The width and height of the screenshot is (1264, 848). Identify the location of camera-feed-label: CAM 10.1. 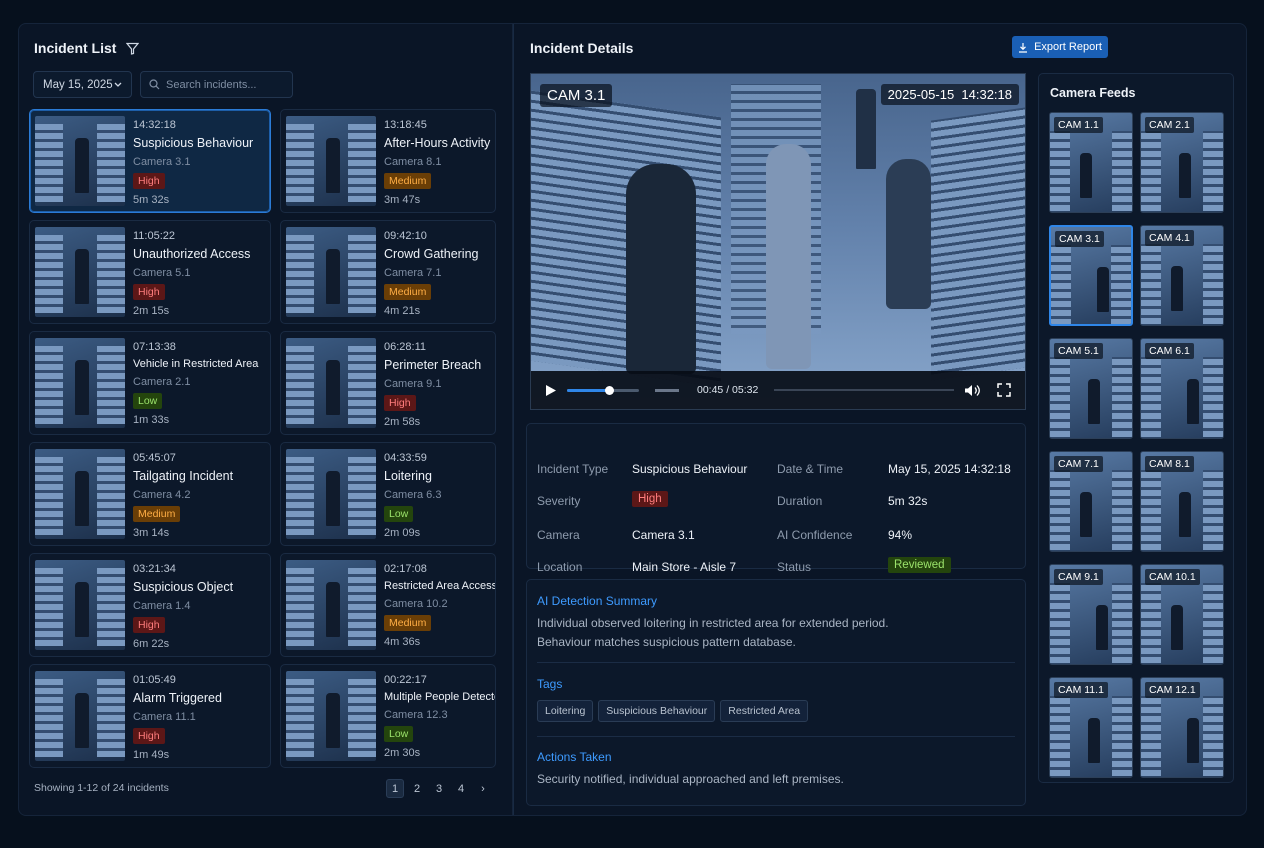
(1172, 577).